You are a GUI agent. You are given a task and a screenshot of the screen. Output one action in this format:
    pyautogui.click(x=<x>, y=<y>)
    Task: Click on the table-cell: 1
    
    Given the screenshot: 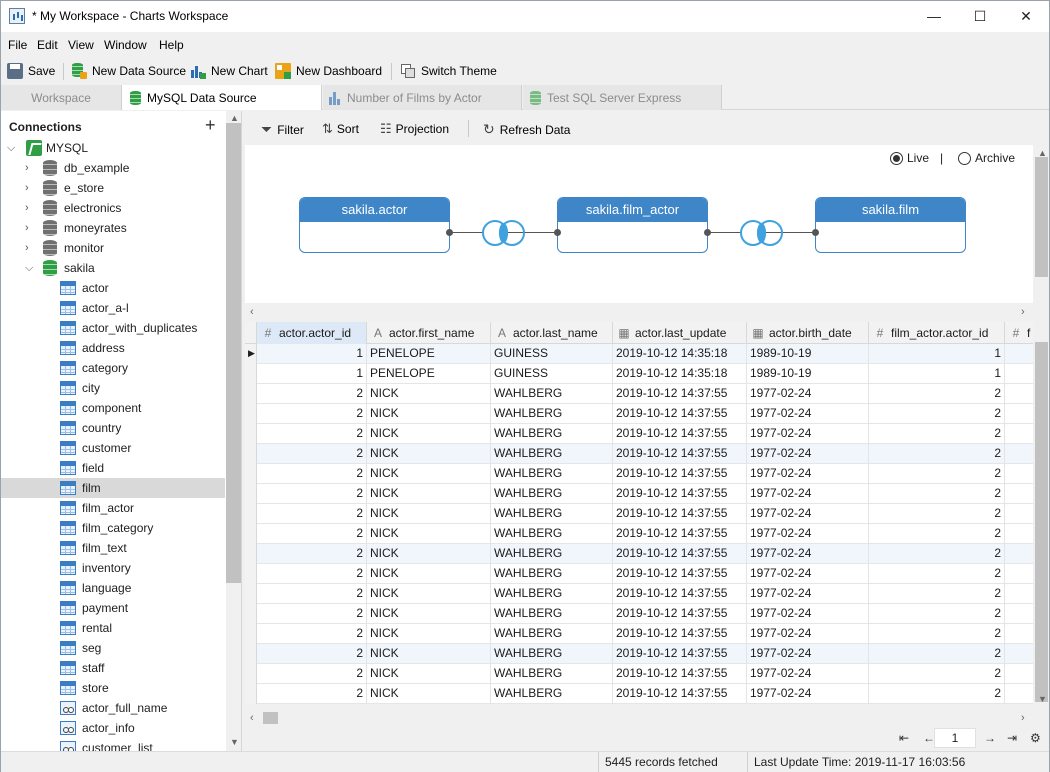 What is the action you would take?
    pyautogui.click(x=312, y=354)
    